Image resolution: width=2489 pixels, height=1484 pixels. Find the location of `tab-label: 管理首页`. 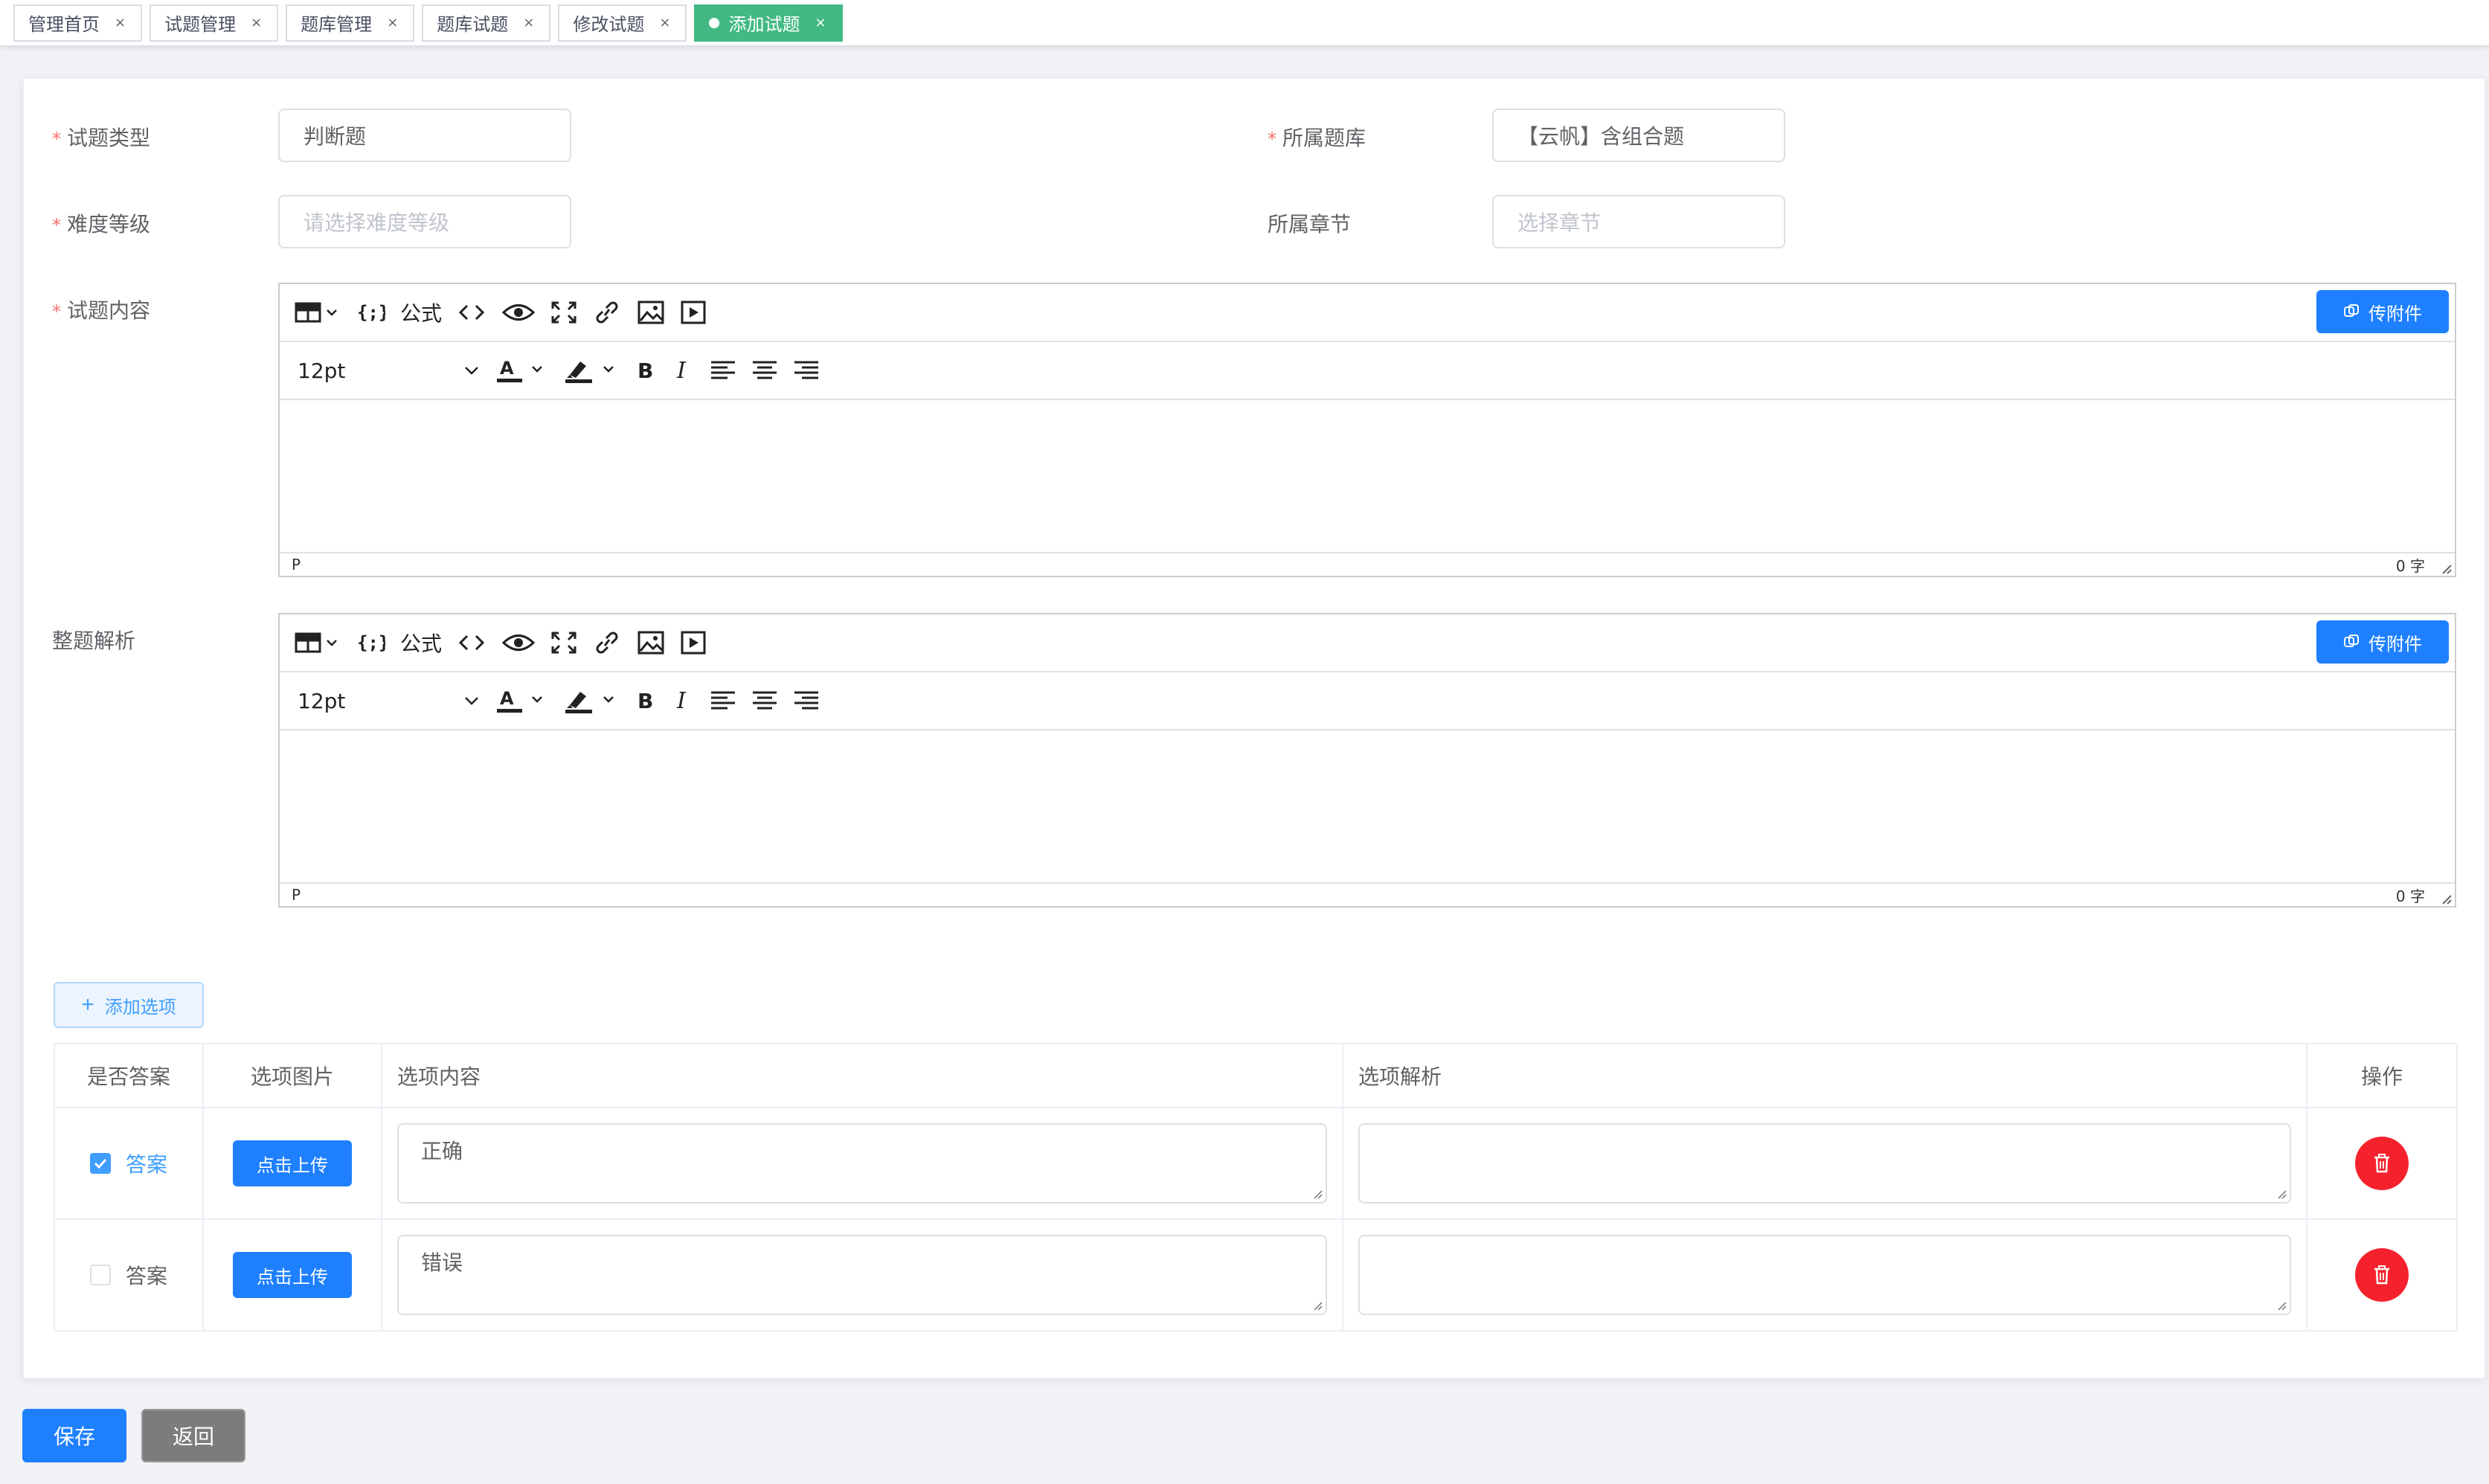

tab-label: 管理首页 is located at coordinates (64, 24).